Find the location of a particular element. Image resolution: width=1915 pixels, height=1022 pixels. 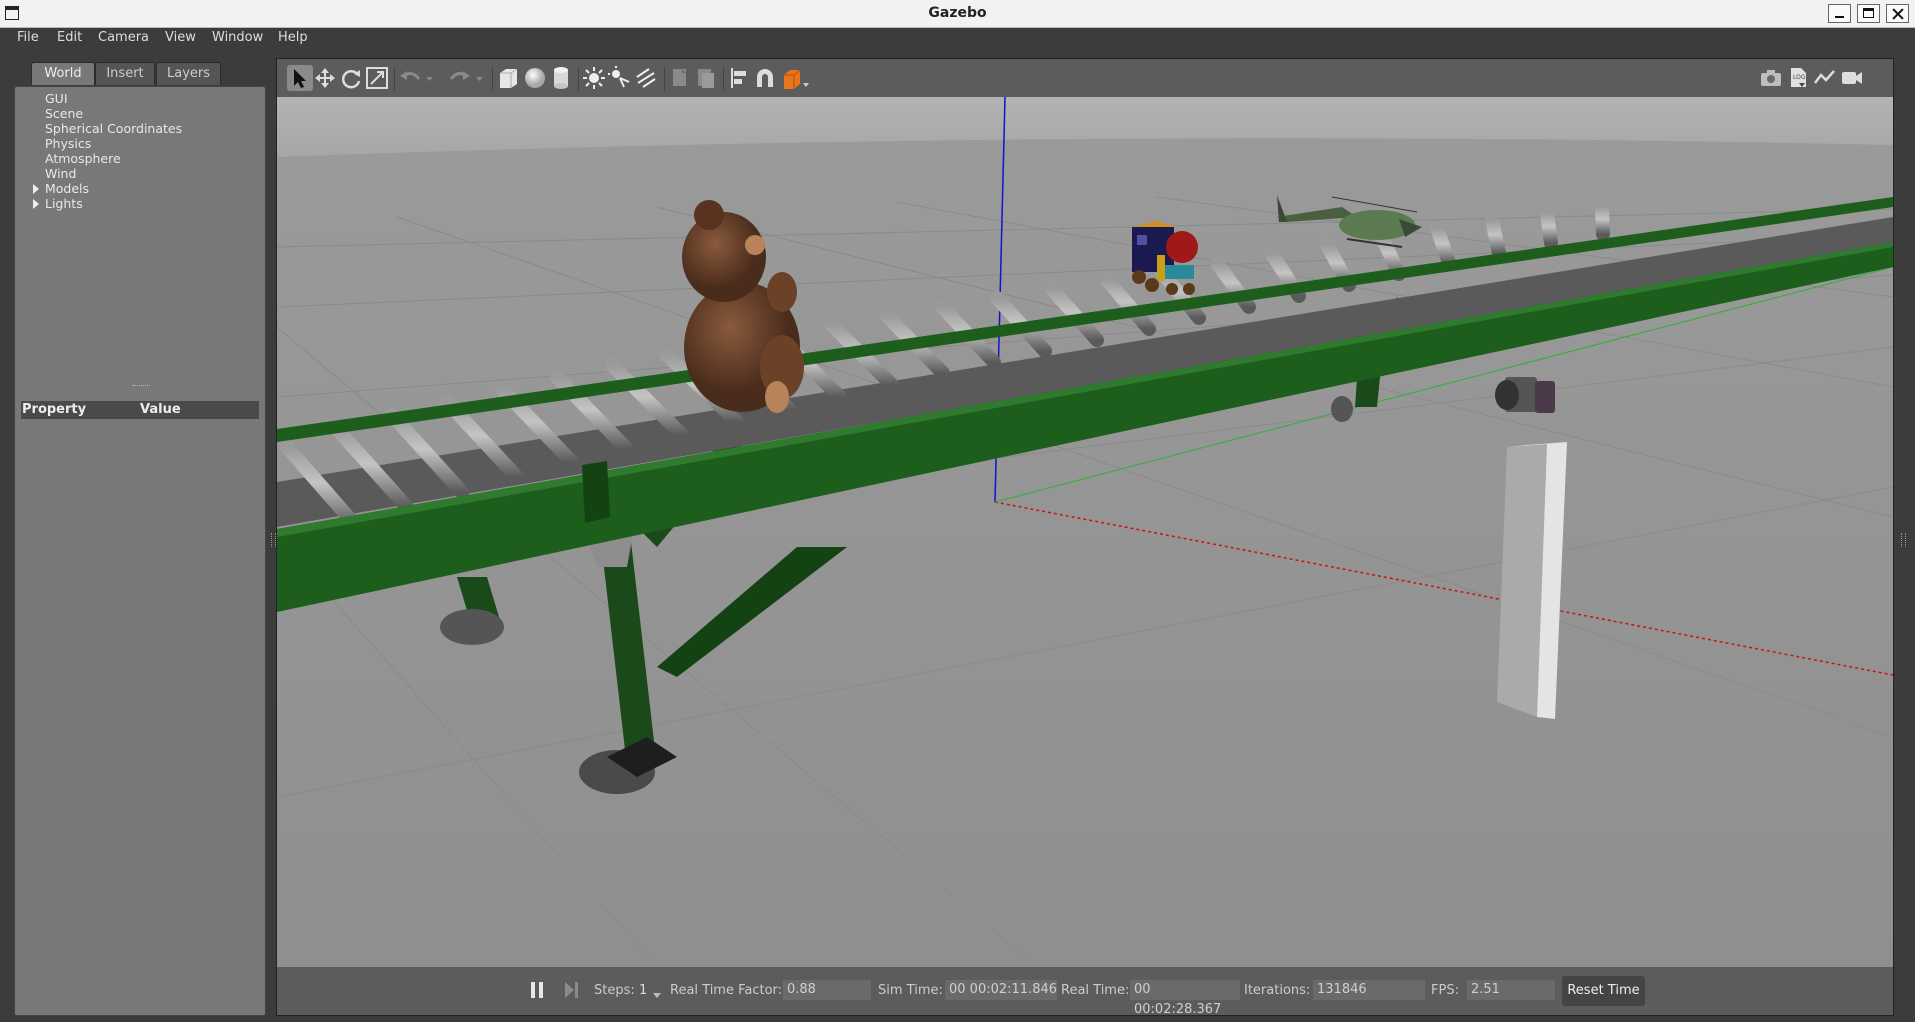

steps-spinbox: 1 is located at coordinates (643, 990).